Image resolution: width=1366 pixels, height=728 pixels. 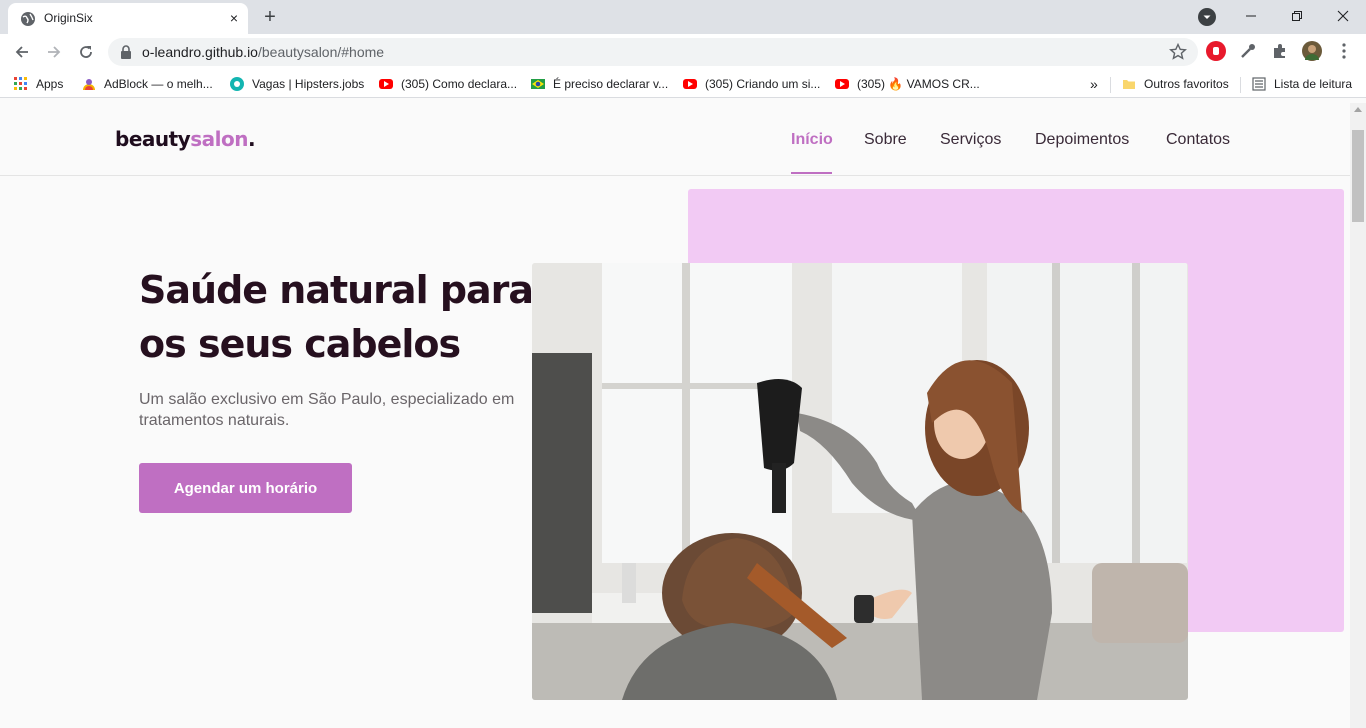 What do you see at coordinates (1207, 17) in the screenshot?
I see `tab-search-icon` at bounding box center [1207, 17].